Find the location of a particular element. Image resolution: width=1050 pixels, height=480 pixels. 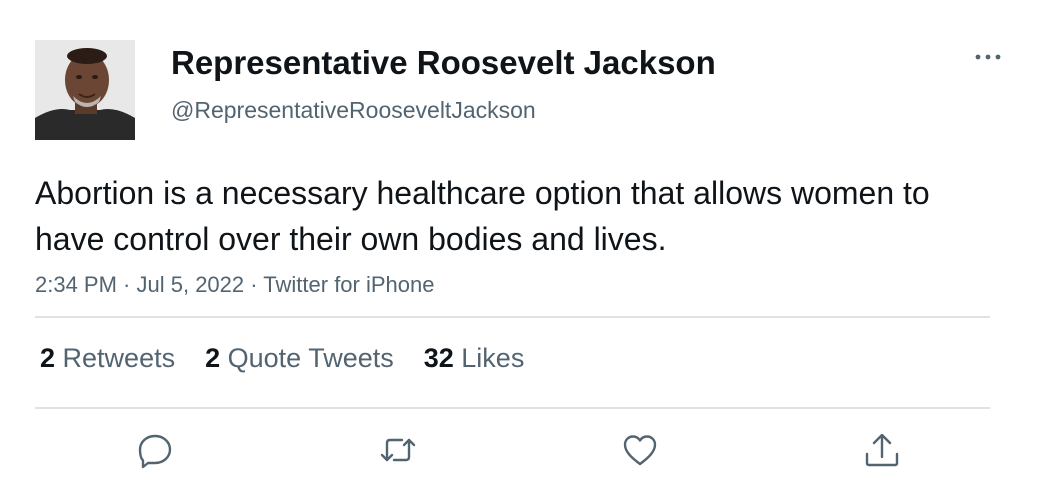

tweet-stats: 2 Retweets 2 Quote Tweets 32 Likes is located at coordinates (297, 358).